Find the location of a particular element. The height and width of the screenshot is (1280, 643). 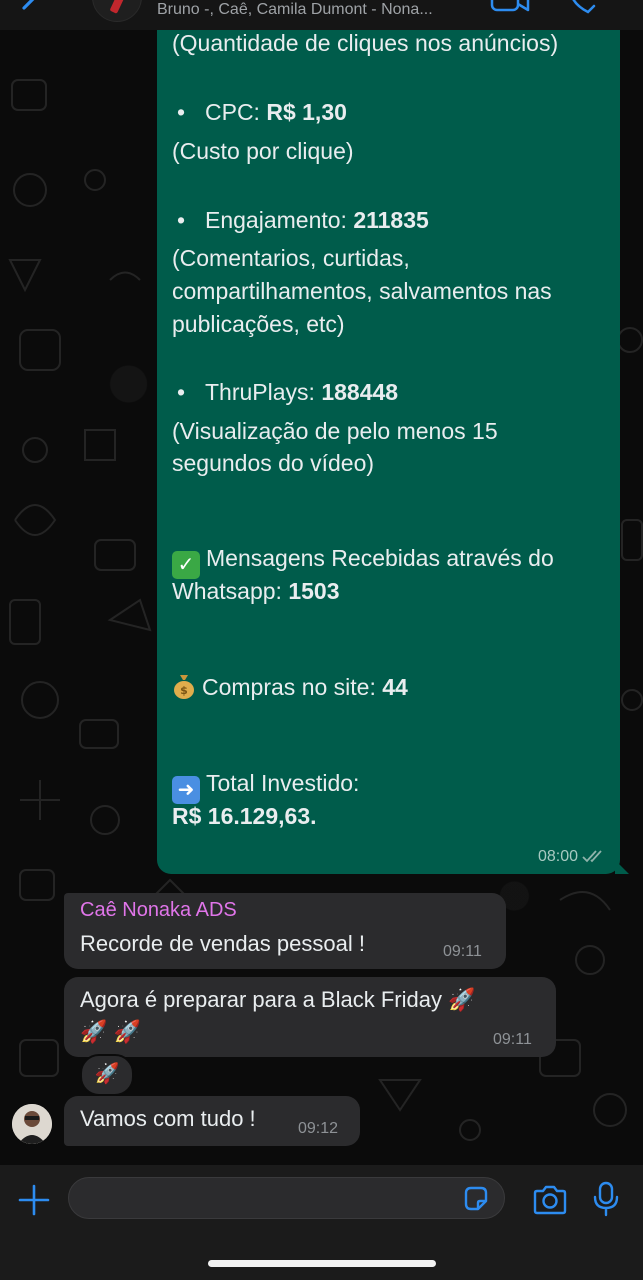

total-label: Total Investido: is located at coordinates (283, 783).